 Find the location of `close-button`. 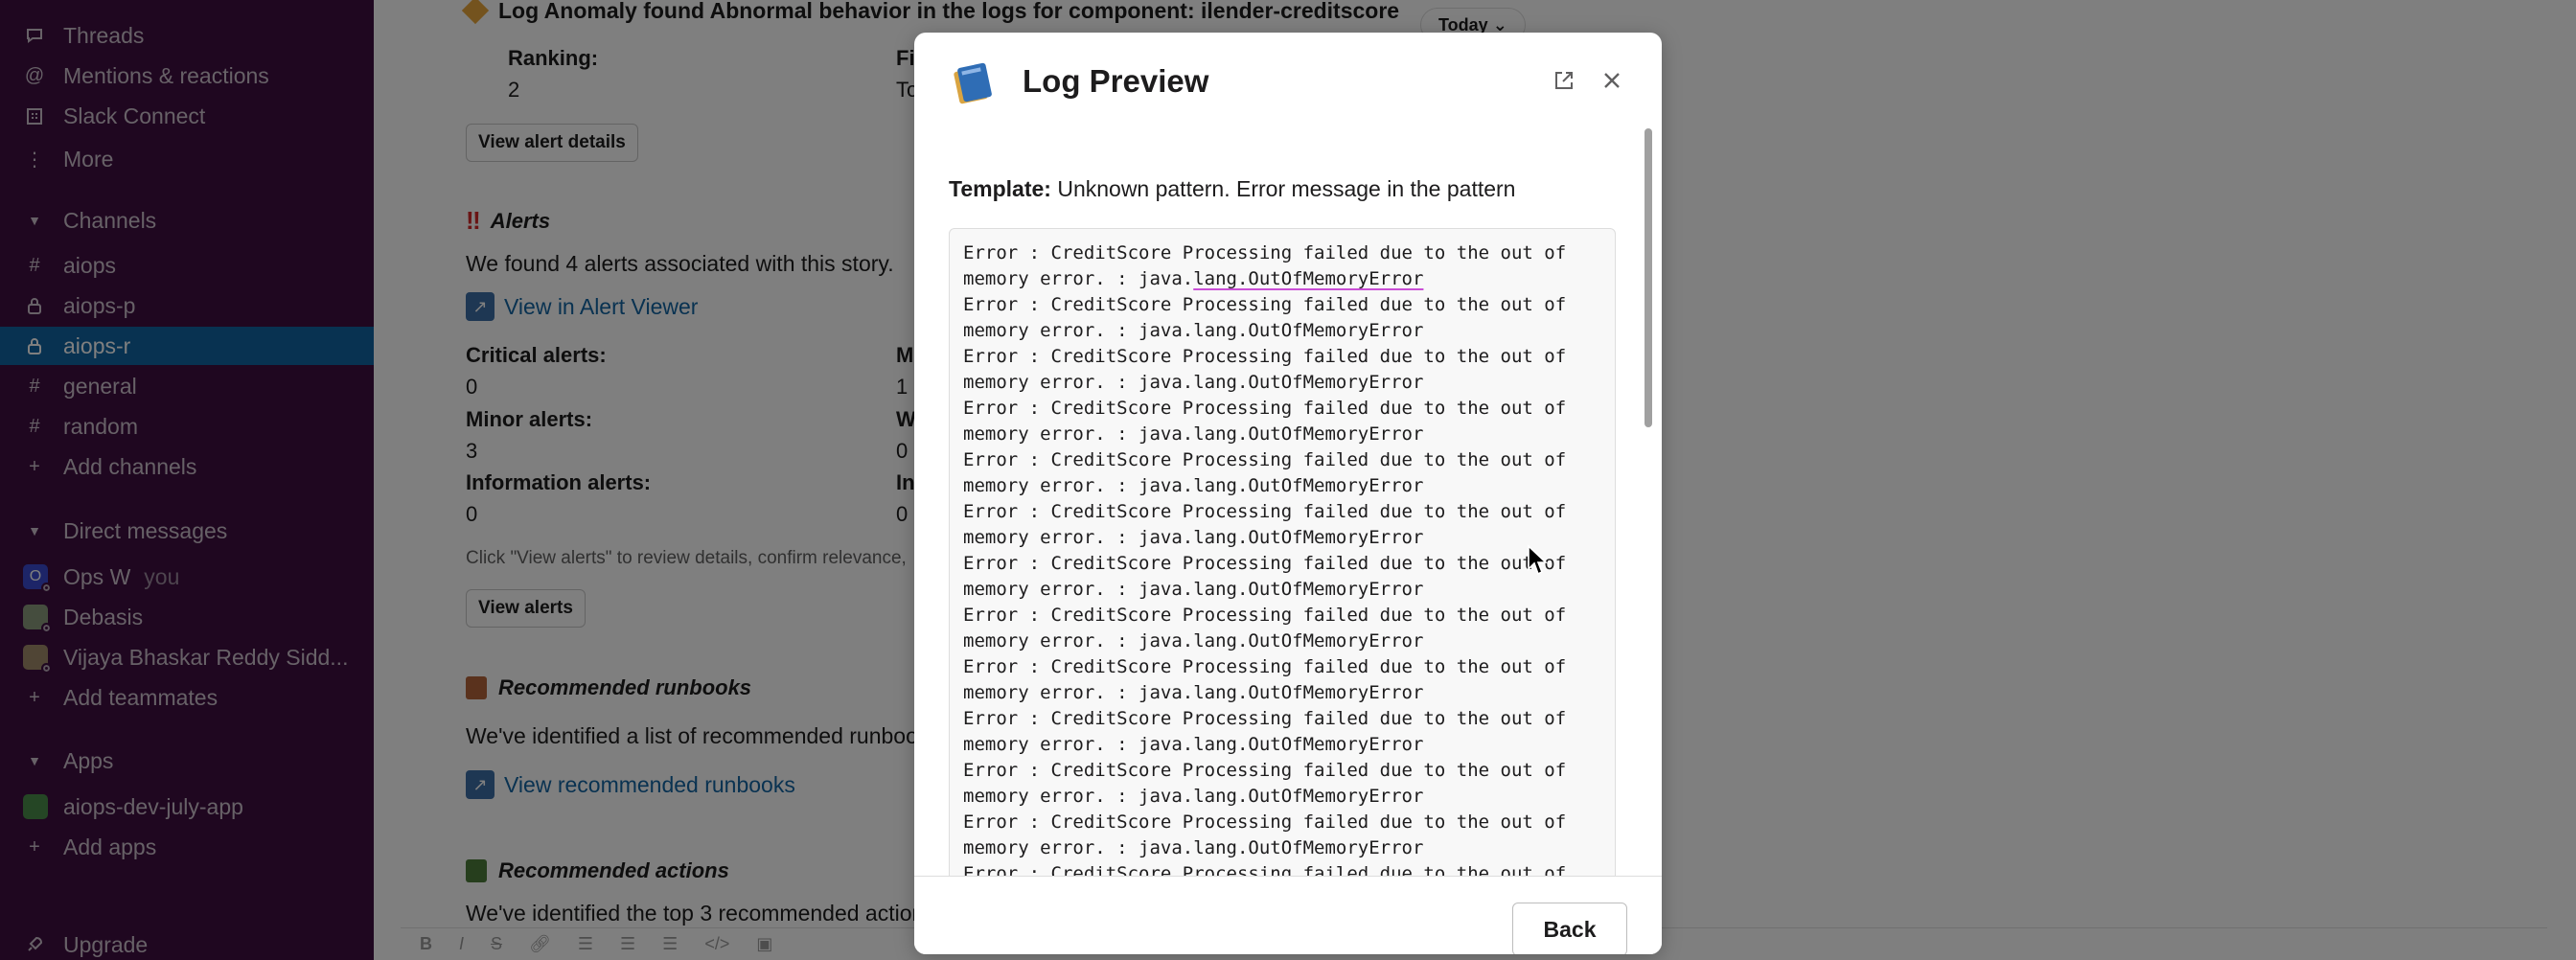

close-button is located at coordinates (1612, 80).